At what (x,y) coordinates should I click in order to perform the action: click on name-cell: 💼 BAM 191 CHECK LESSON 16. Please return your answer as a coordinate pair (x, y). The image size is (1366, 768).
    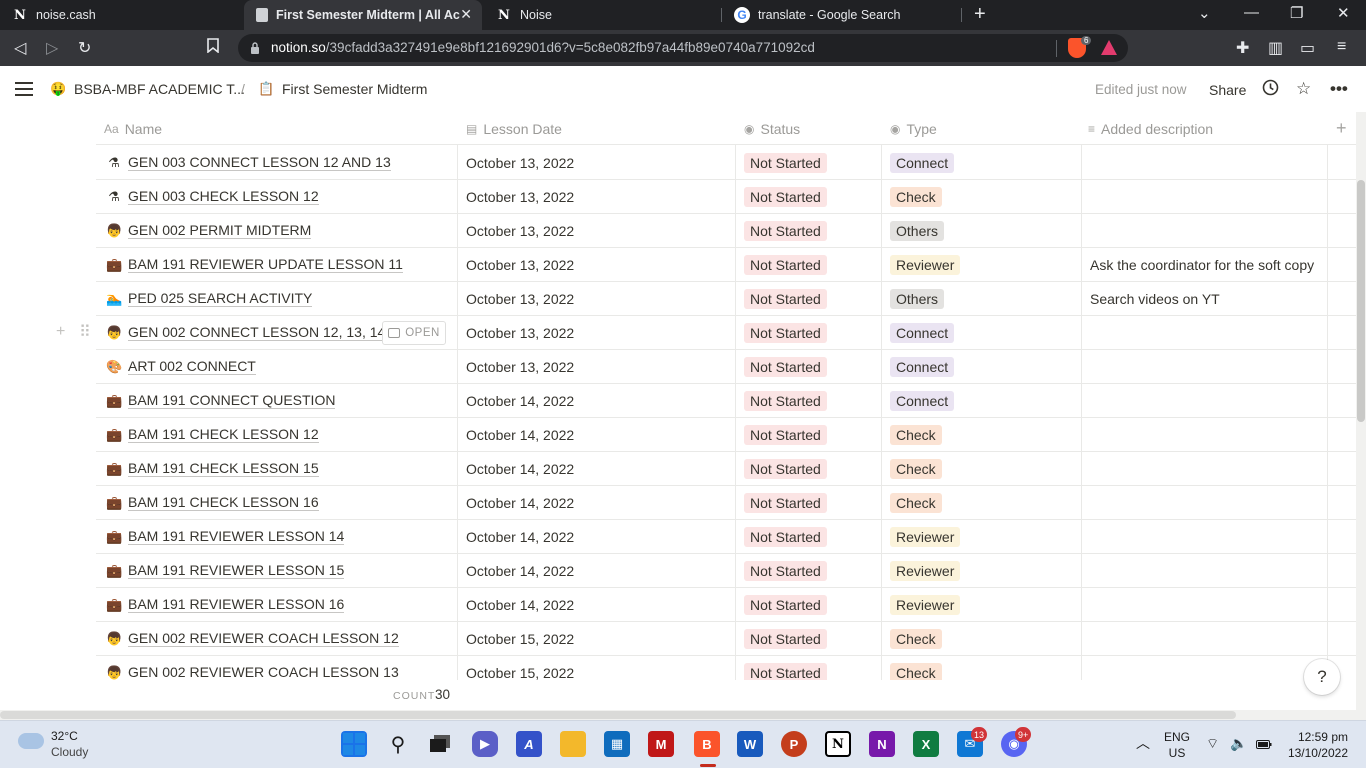
    Looking at the image, I should click on (282, 502).